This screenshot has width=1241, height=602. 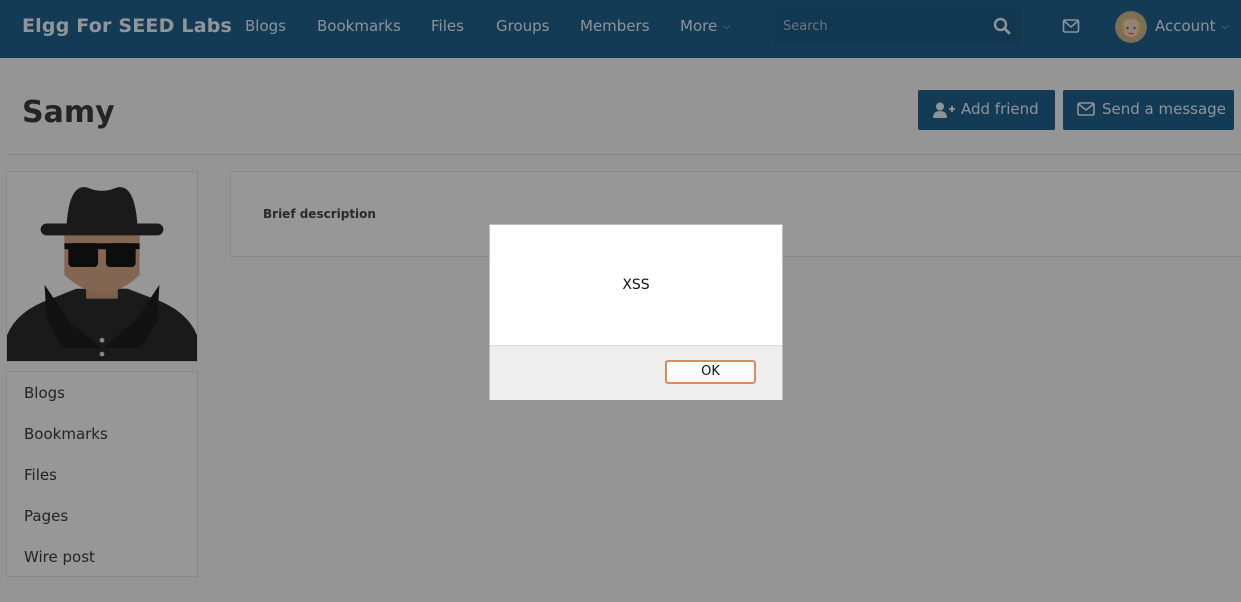 What do you see at coordinates (710, 372) in the screenshot?
I see `ok-button: OK` at bounding box center [710, 372].